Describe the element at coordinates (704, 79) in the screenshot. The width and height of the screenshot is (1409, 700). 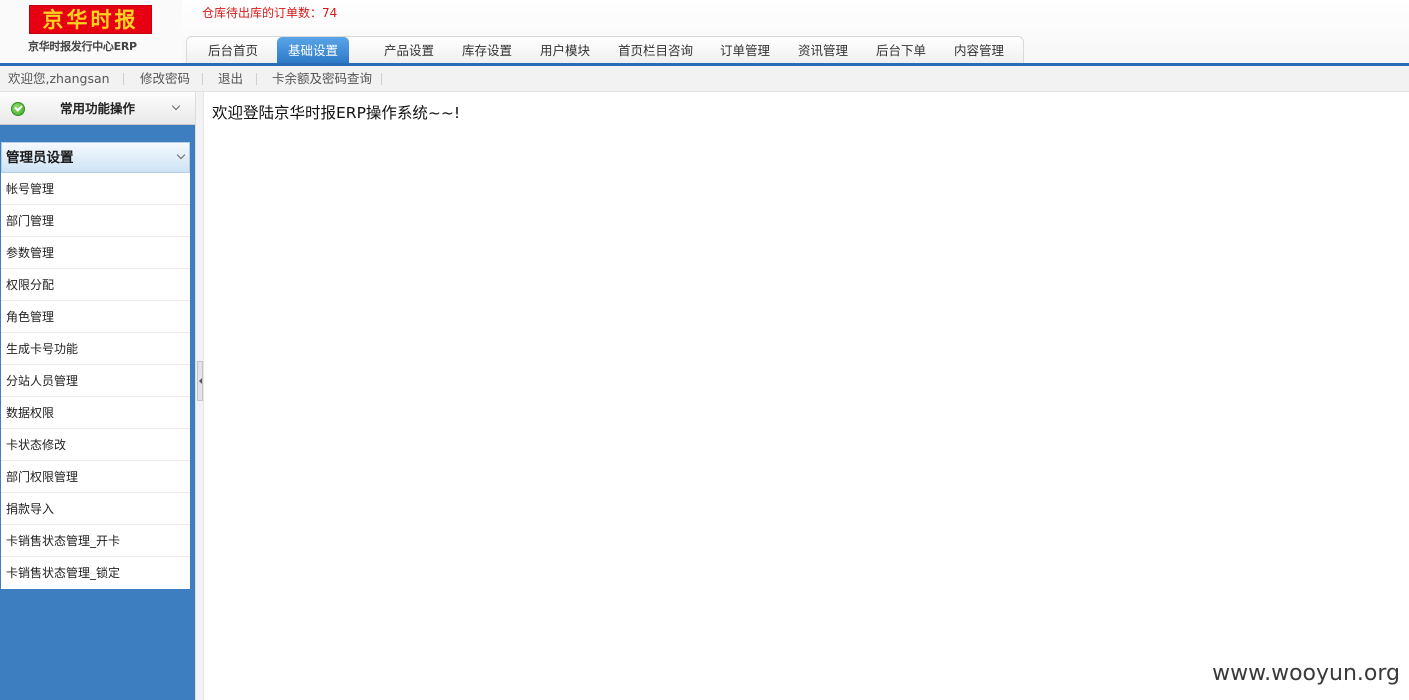
I see `user-bar: 欢迎您,zhangsan 修改密码 退出 卡余额及密码查询` at that location.